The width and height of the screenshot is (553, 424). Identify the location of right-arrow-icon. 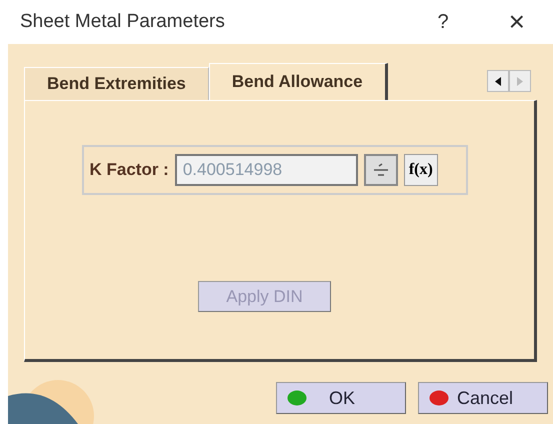
(520, 81).